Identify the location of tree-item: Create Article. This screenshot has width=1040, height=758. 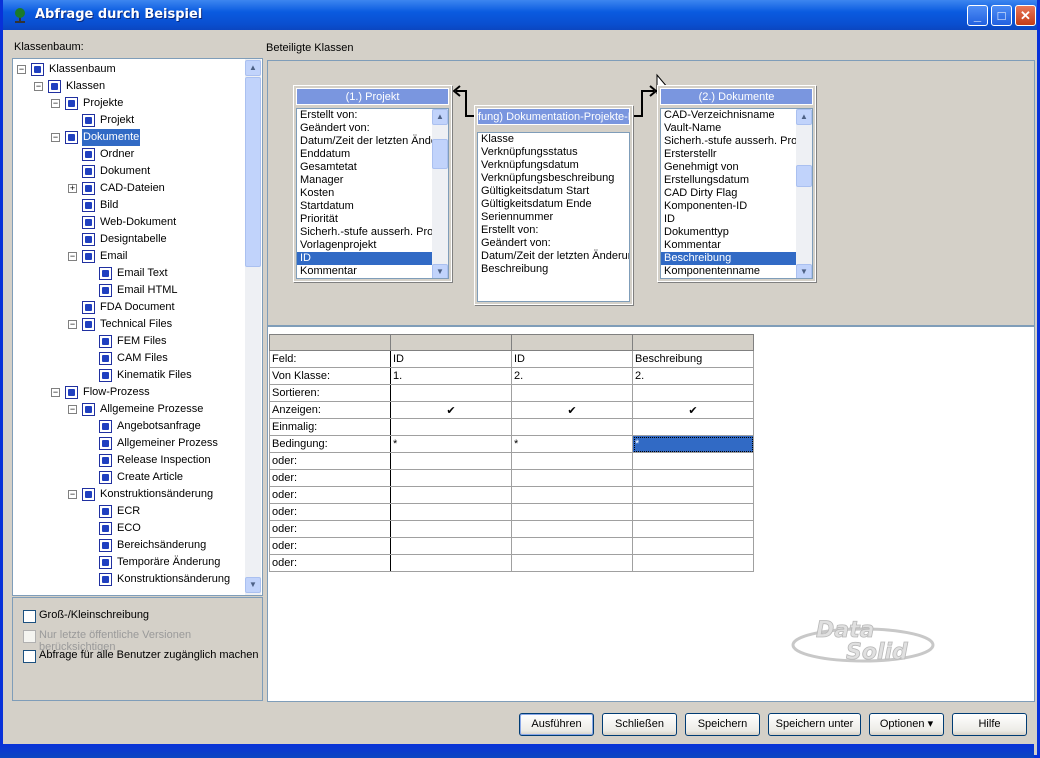
(128, 477).